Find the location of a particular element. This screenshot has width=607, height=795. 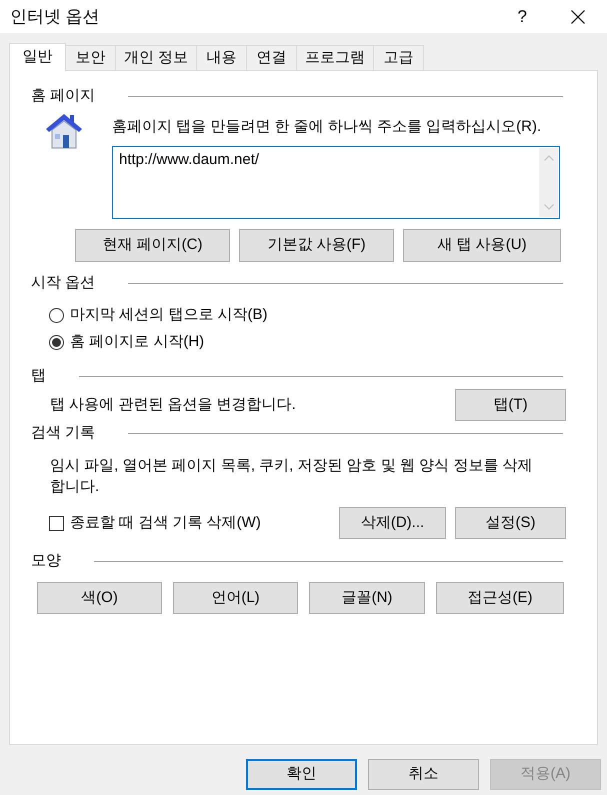

address-field: http://www.daum.net/ is located at coordinates (336, 182).